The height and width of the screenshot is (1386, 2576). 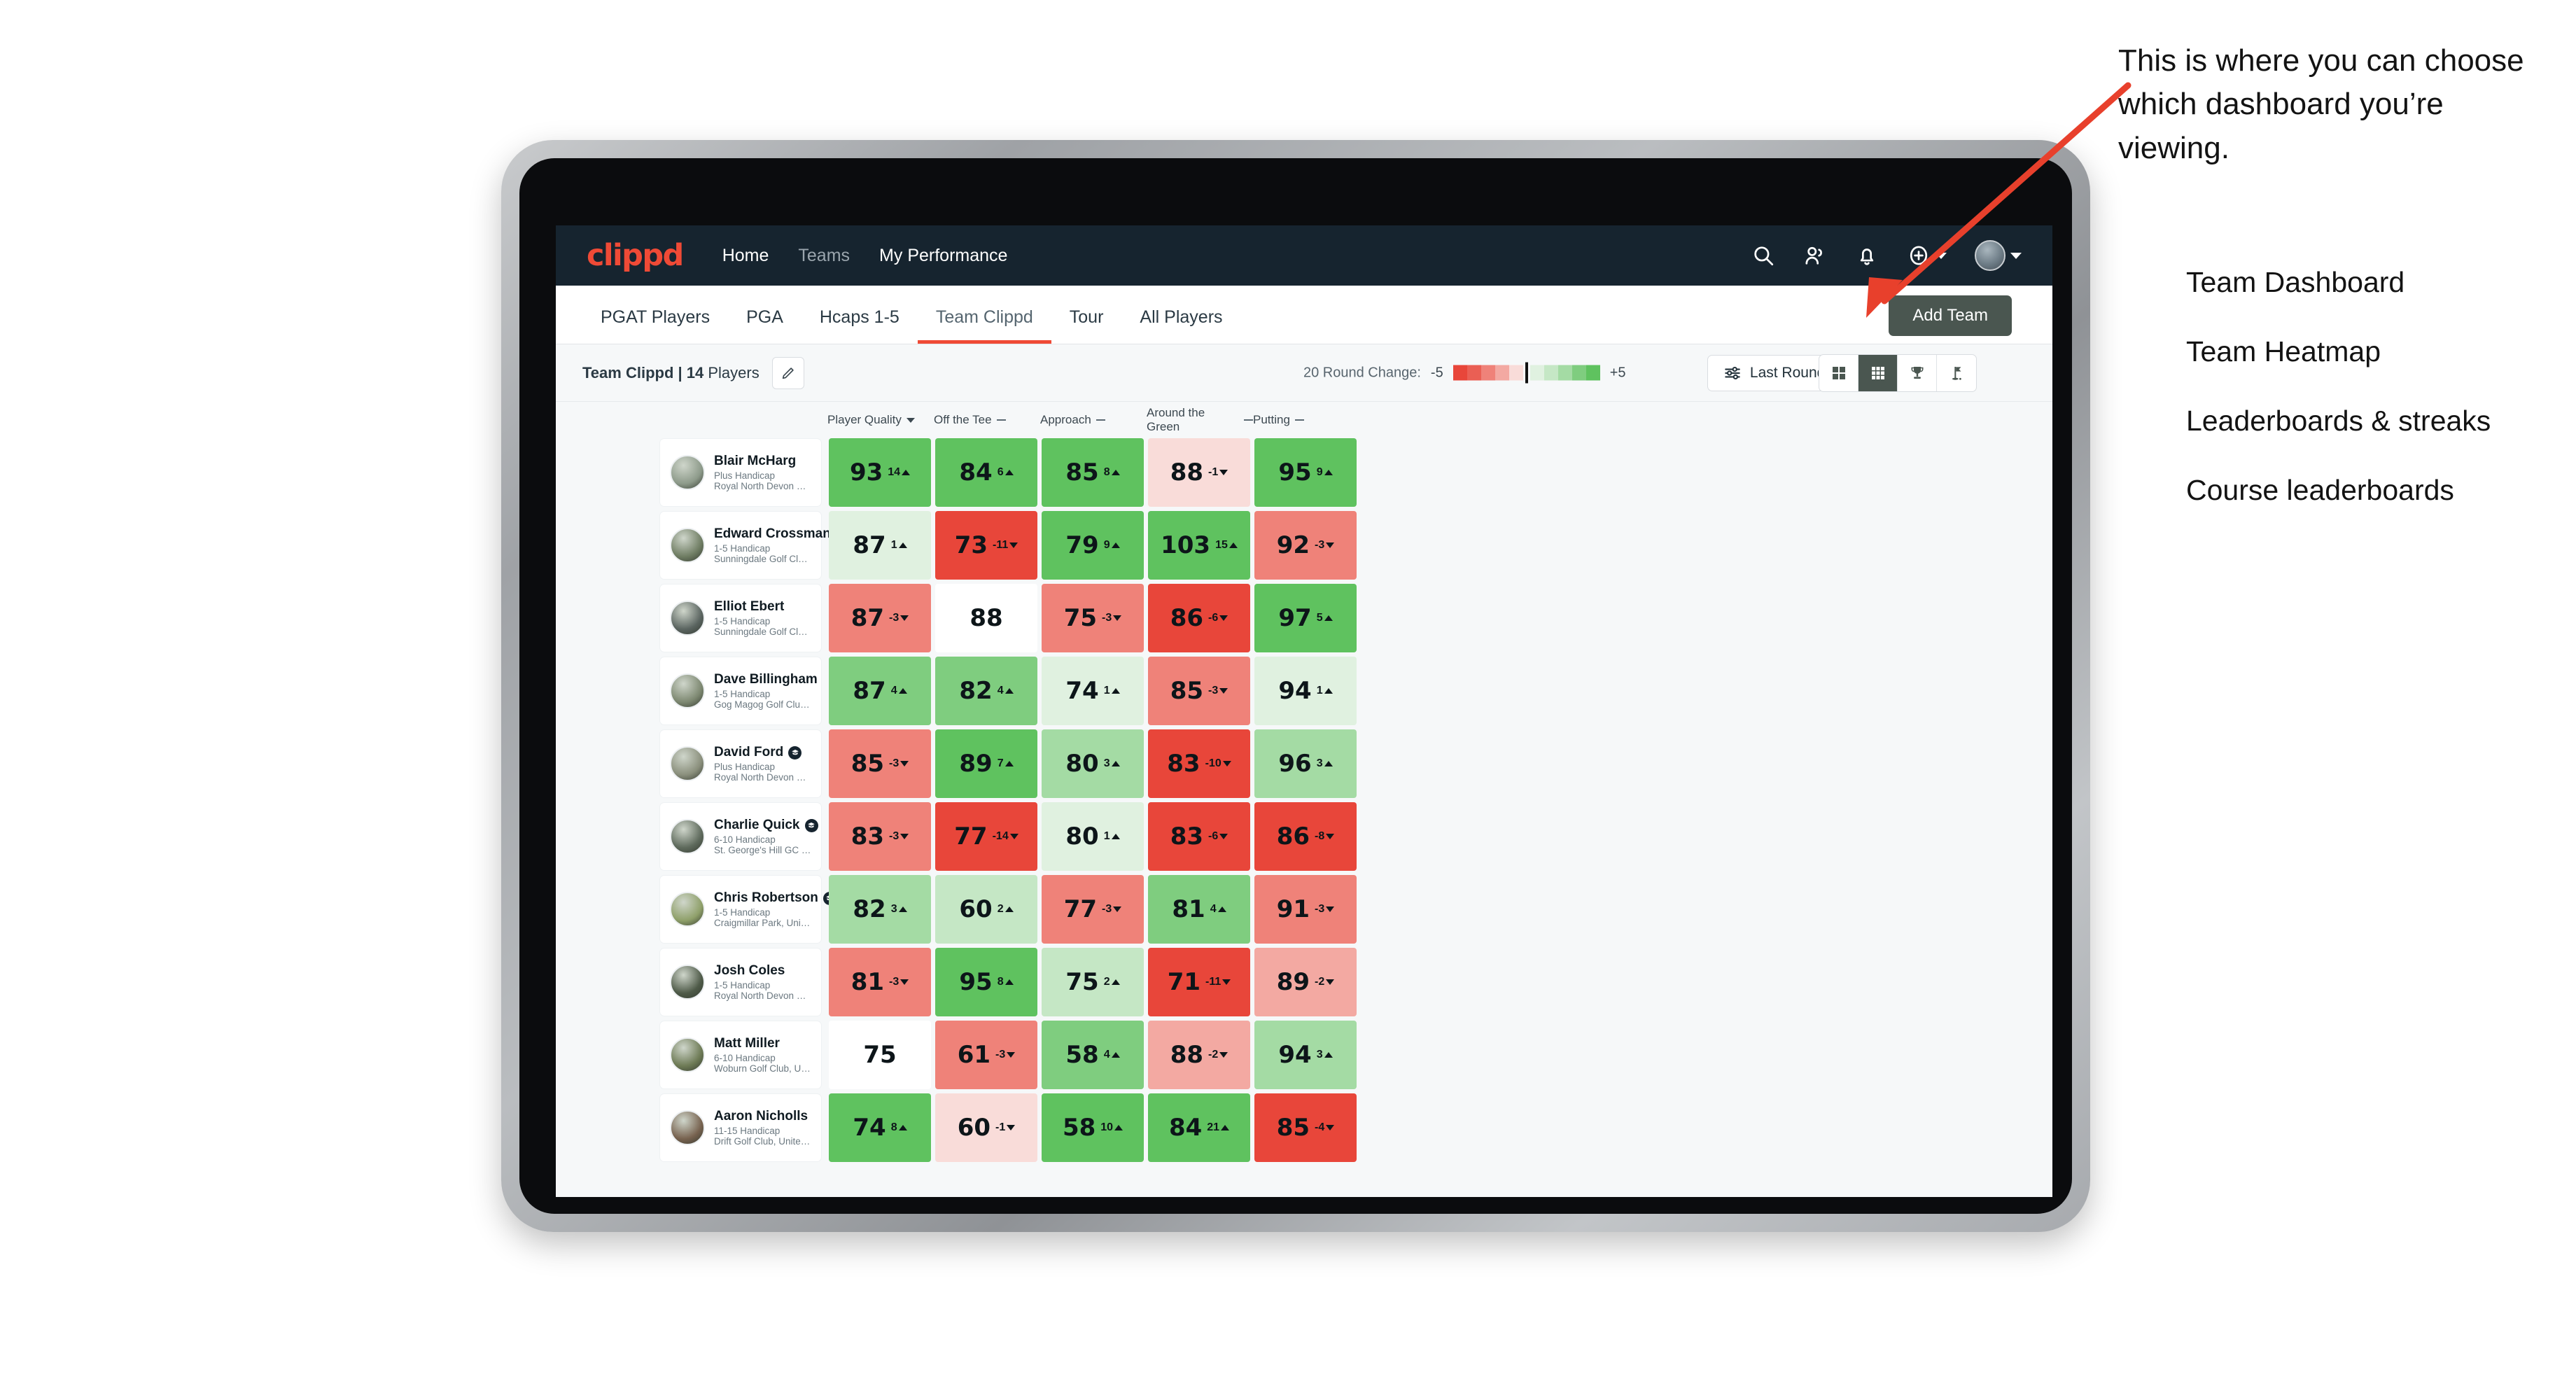 What do you see at coordinates (860, 325) in the screenshot?
I see `tab-hcaps-1-5: Hcaps 1-5` at bounding box center [860, 325].